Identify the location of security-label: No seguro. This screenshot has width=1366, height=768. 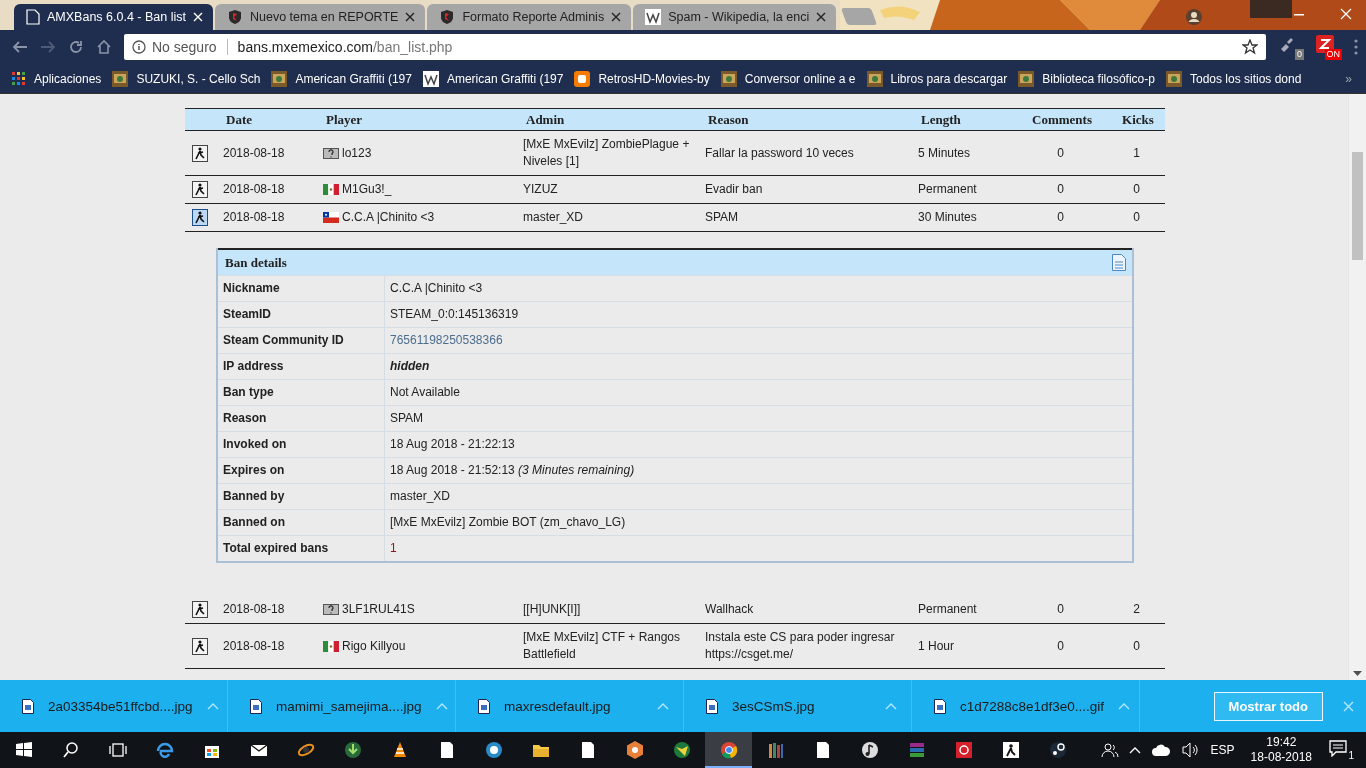
(184, 47).